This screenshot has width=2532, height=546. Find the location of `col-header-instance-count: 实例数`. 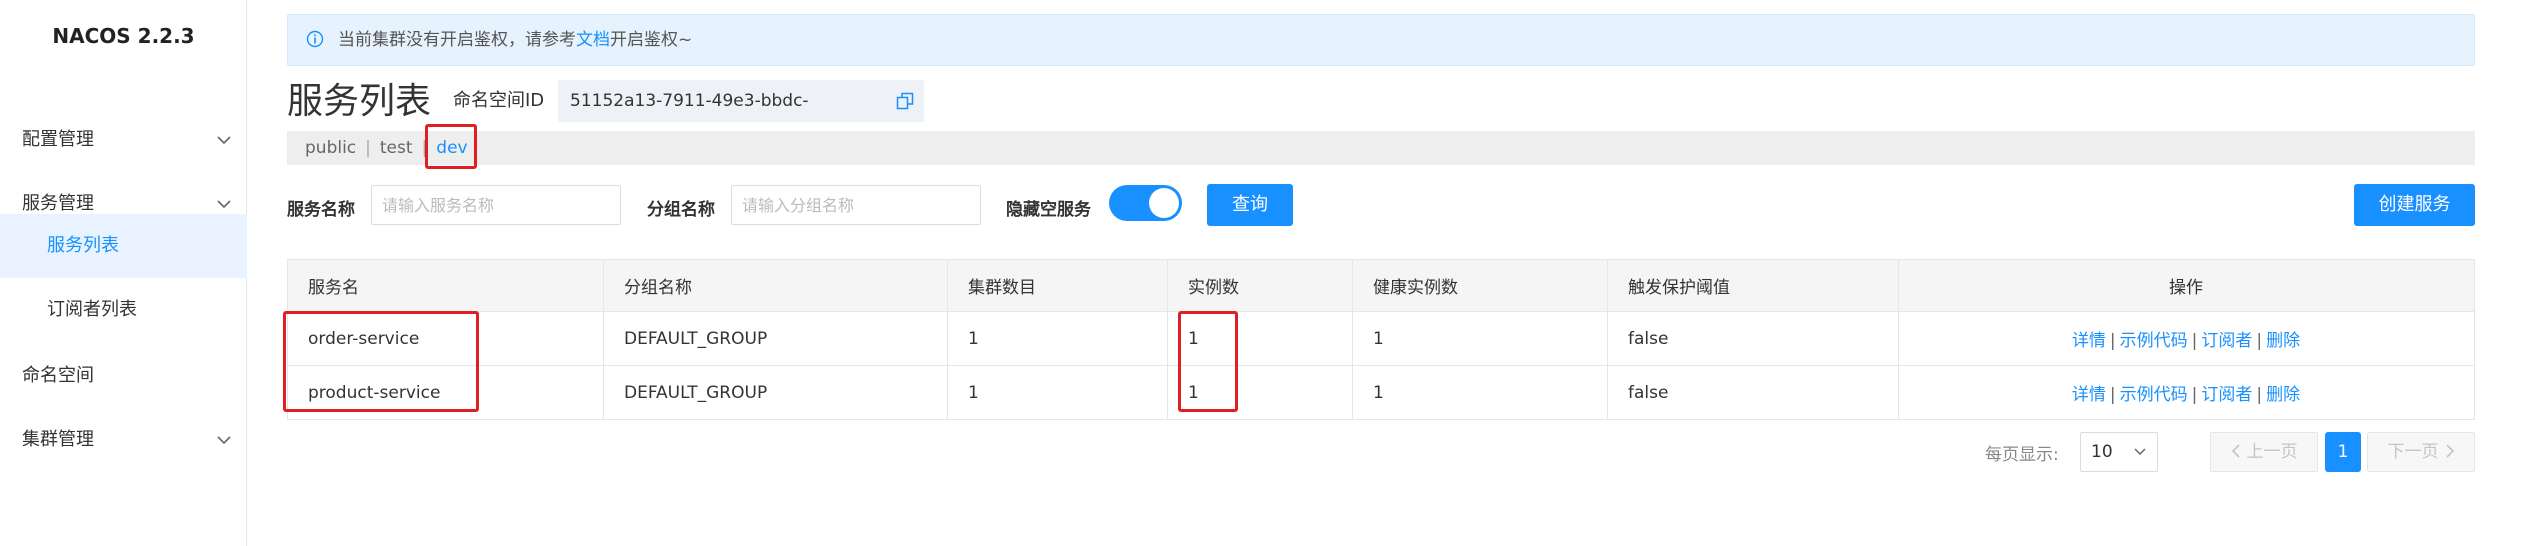

col-header-instance-count: 实例数 is located at coordinates (1260, 285).